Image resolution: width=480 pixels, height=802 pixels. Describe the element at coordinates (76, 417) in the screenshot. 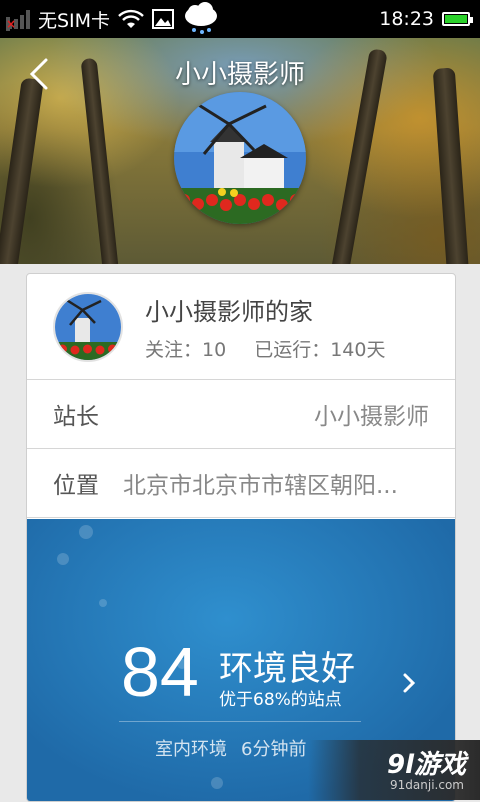

I see `owner-label: 站长` at that location.